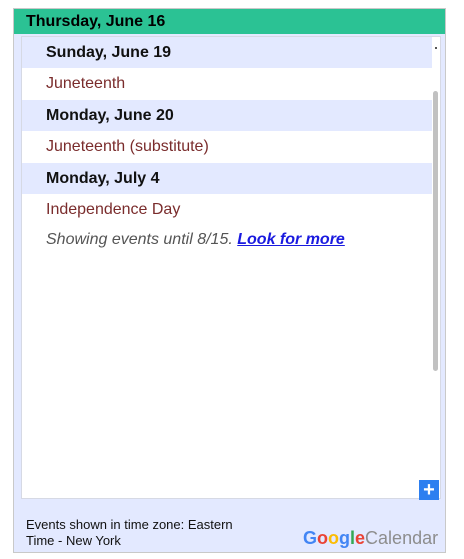 This screenshot has width=464, height=559. I want to click on look-for-more-link: Look for more, so click(291, 239).